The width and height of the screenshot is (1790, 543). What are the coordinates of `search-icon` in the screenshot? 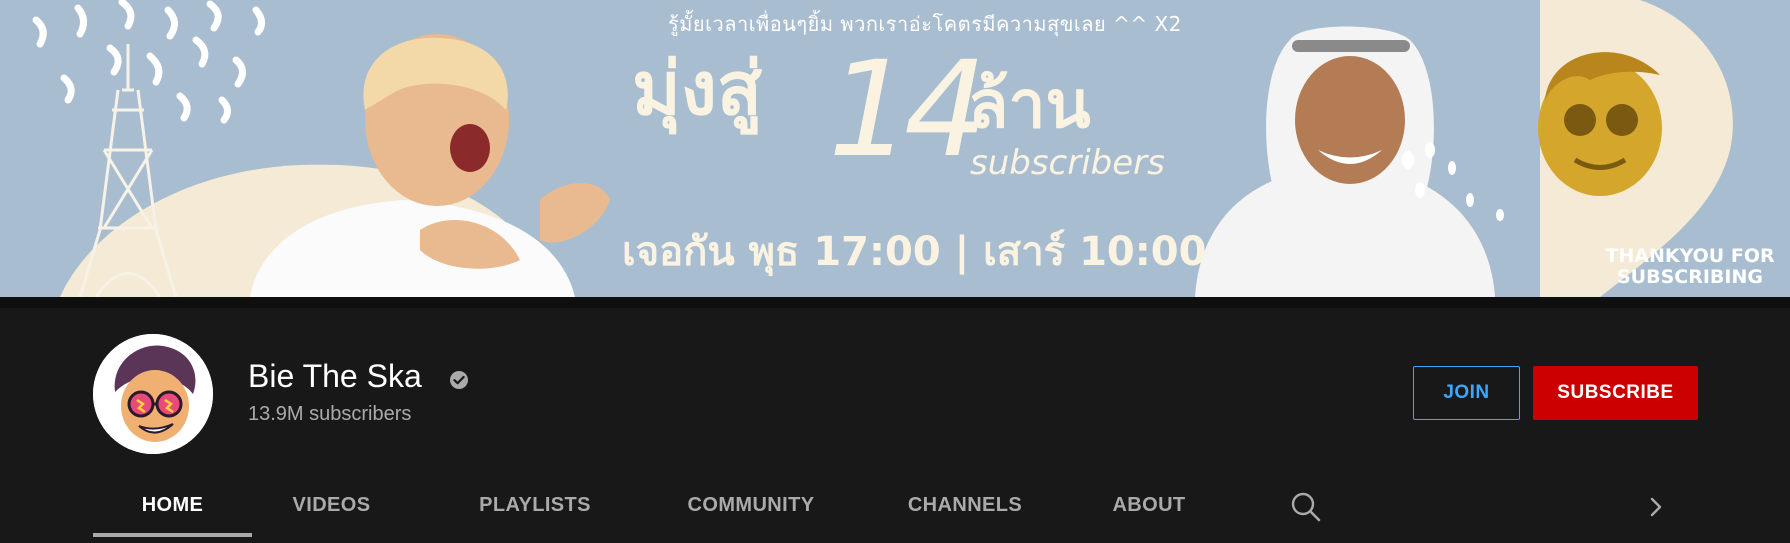 It's located at (1306, 507).